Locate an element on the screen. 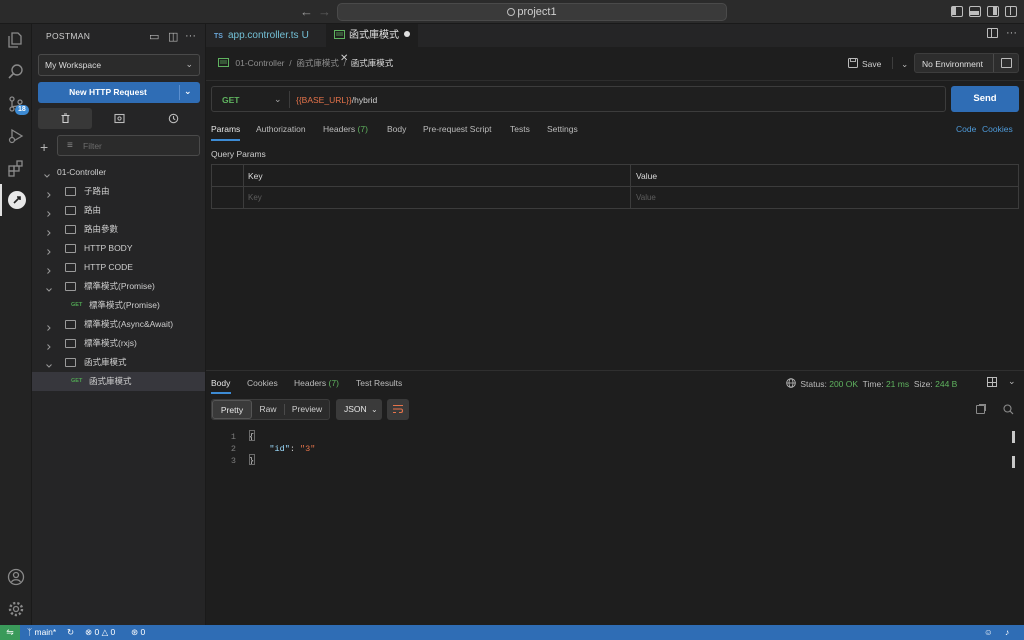  source-control-icon: 18 is located at coordinates (16, 104).